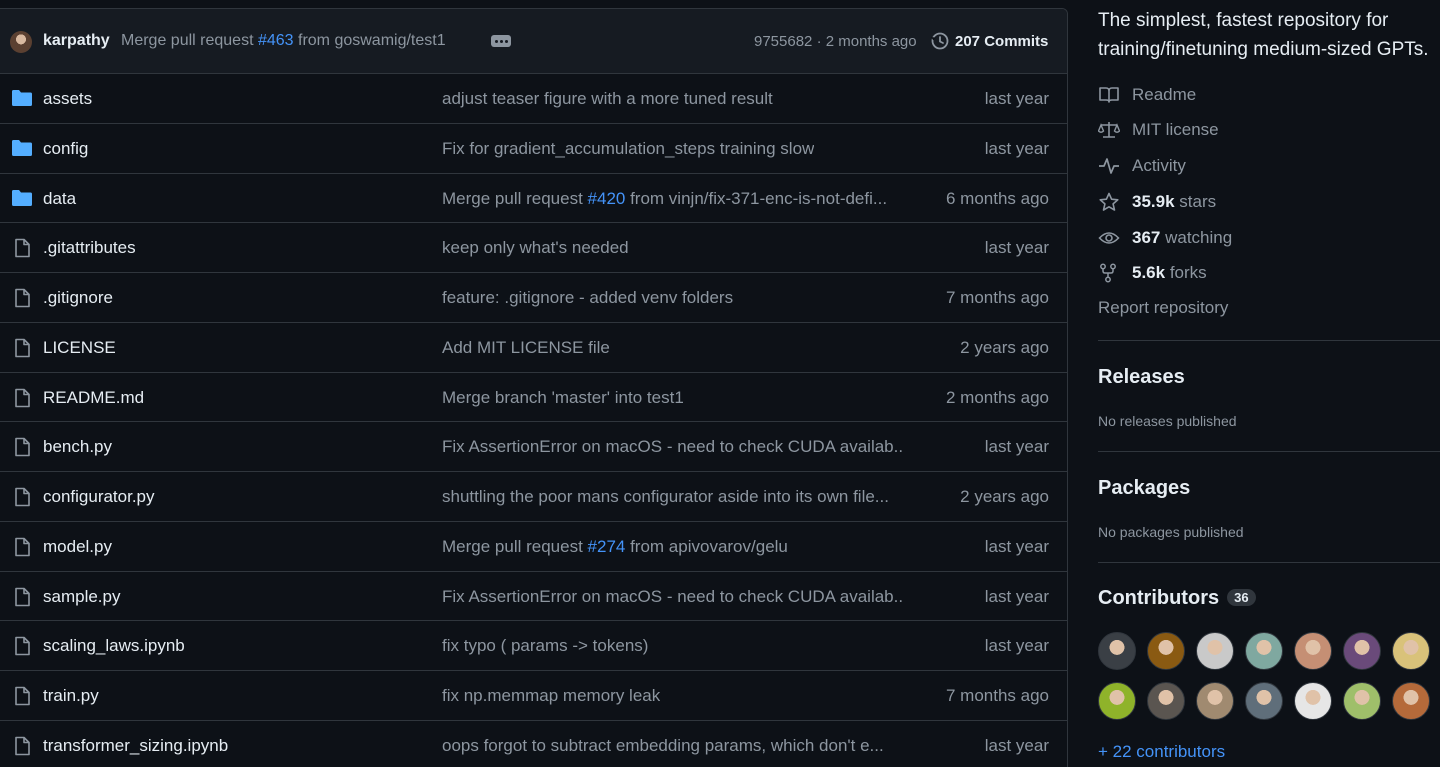 The height and width of the screenshot is (767, 1440). What do you see at coordinates (706, 546) in the screenshot?
I see `commit-message-suffix: from apivovarov/gelu` at bounding box center [706, 546].